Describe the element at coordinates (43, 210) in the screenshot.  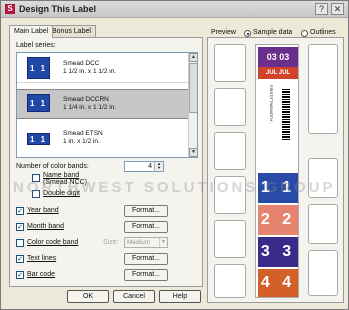
I see `year-band-label: Year band` at that location.